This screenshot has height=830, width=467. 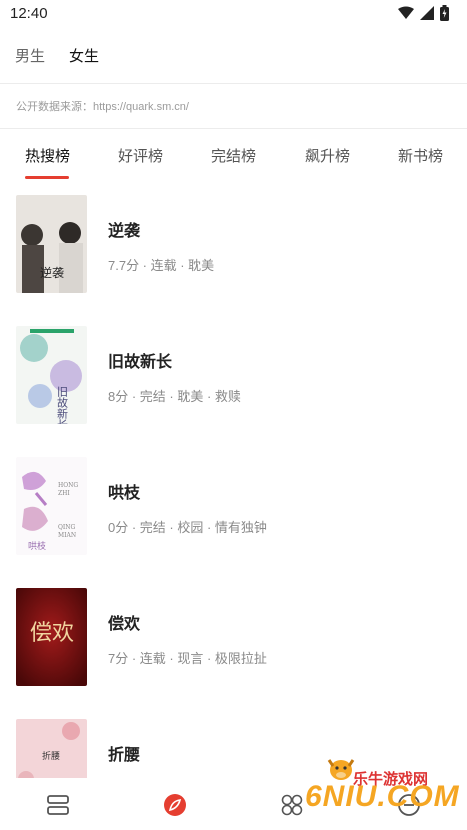 I want to click on svg-text: HONG, so click(x=68, y=485).